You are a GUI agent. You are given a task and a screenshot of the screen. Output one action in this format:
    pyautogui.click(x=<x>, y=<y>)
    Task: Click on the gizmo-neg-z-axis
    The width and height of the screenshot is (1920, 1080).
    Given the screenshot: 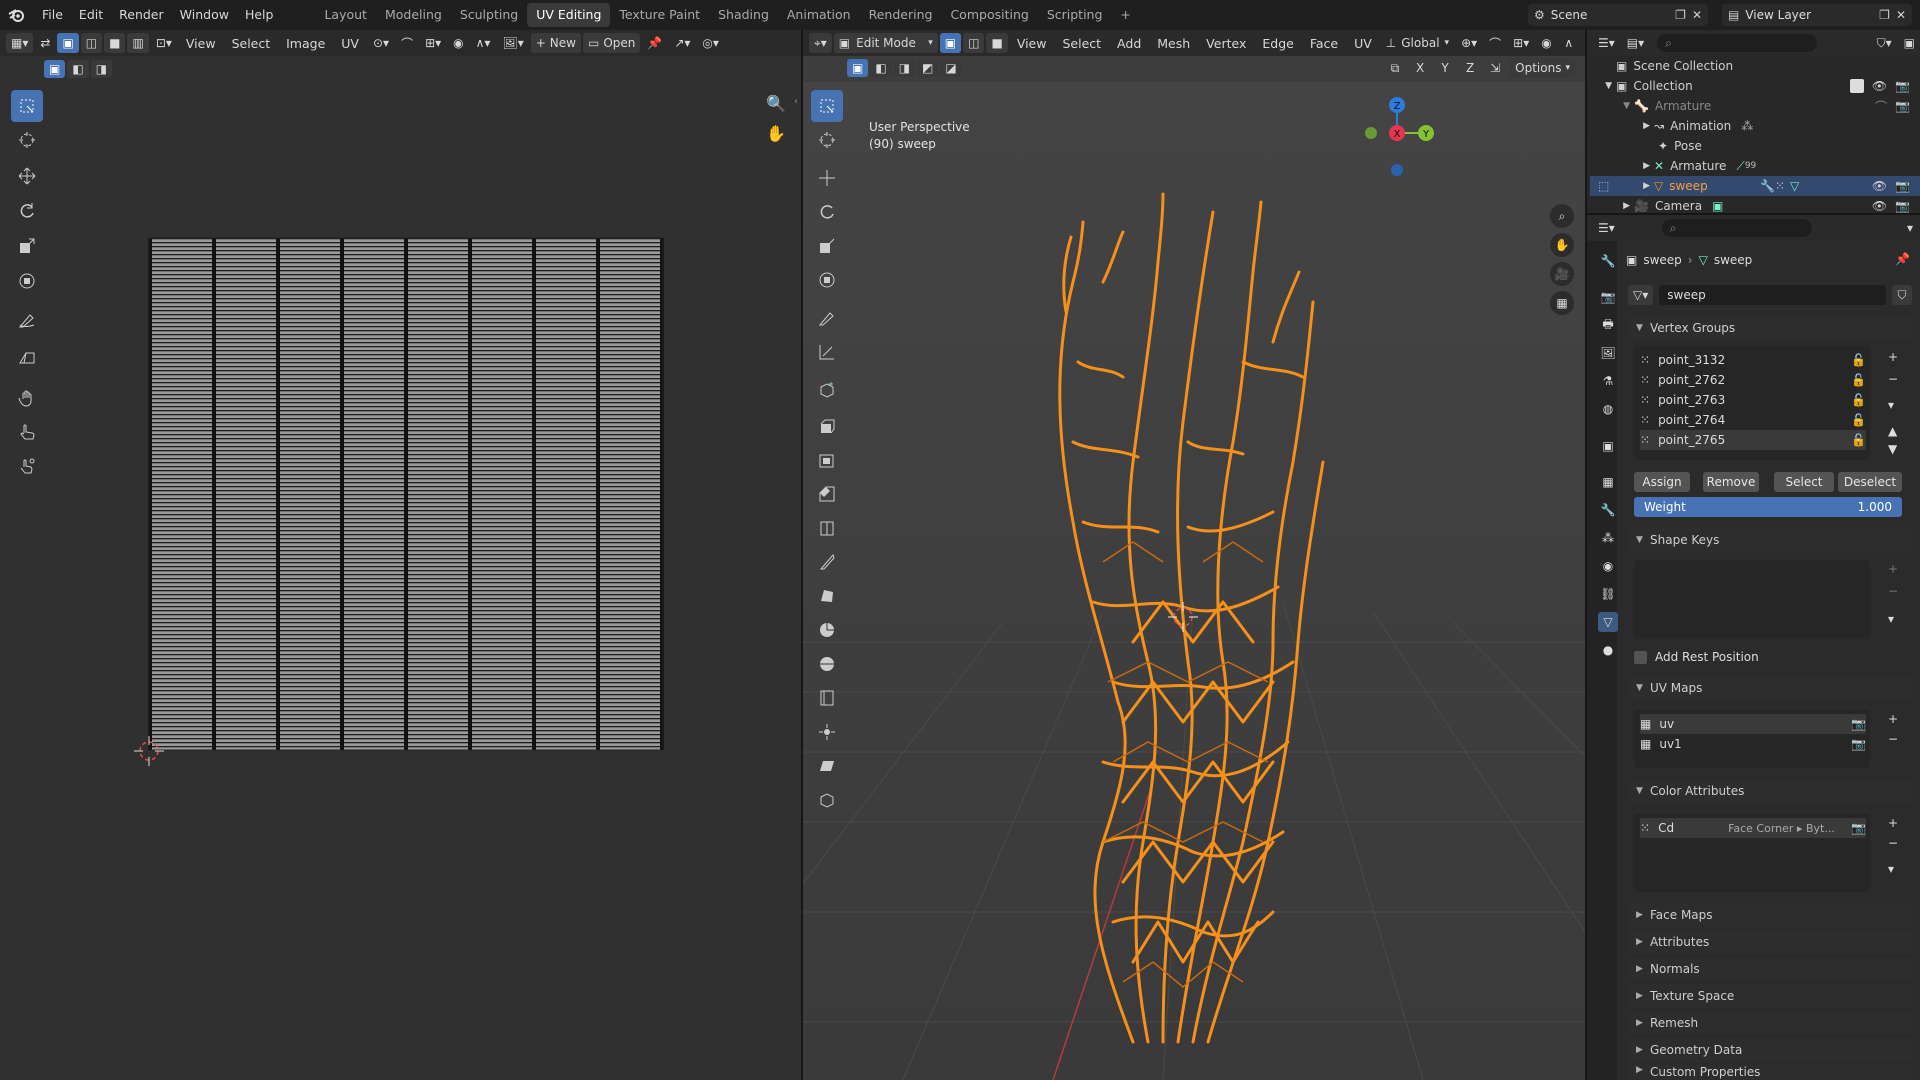 What is the action you would take?
    pyautogui.click(x=1397, y=170)
    